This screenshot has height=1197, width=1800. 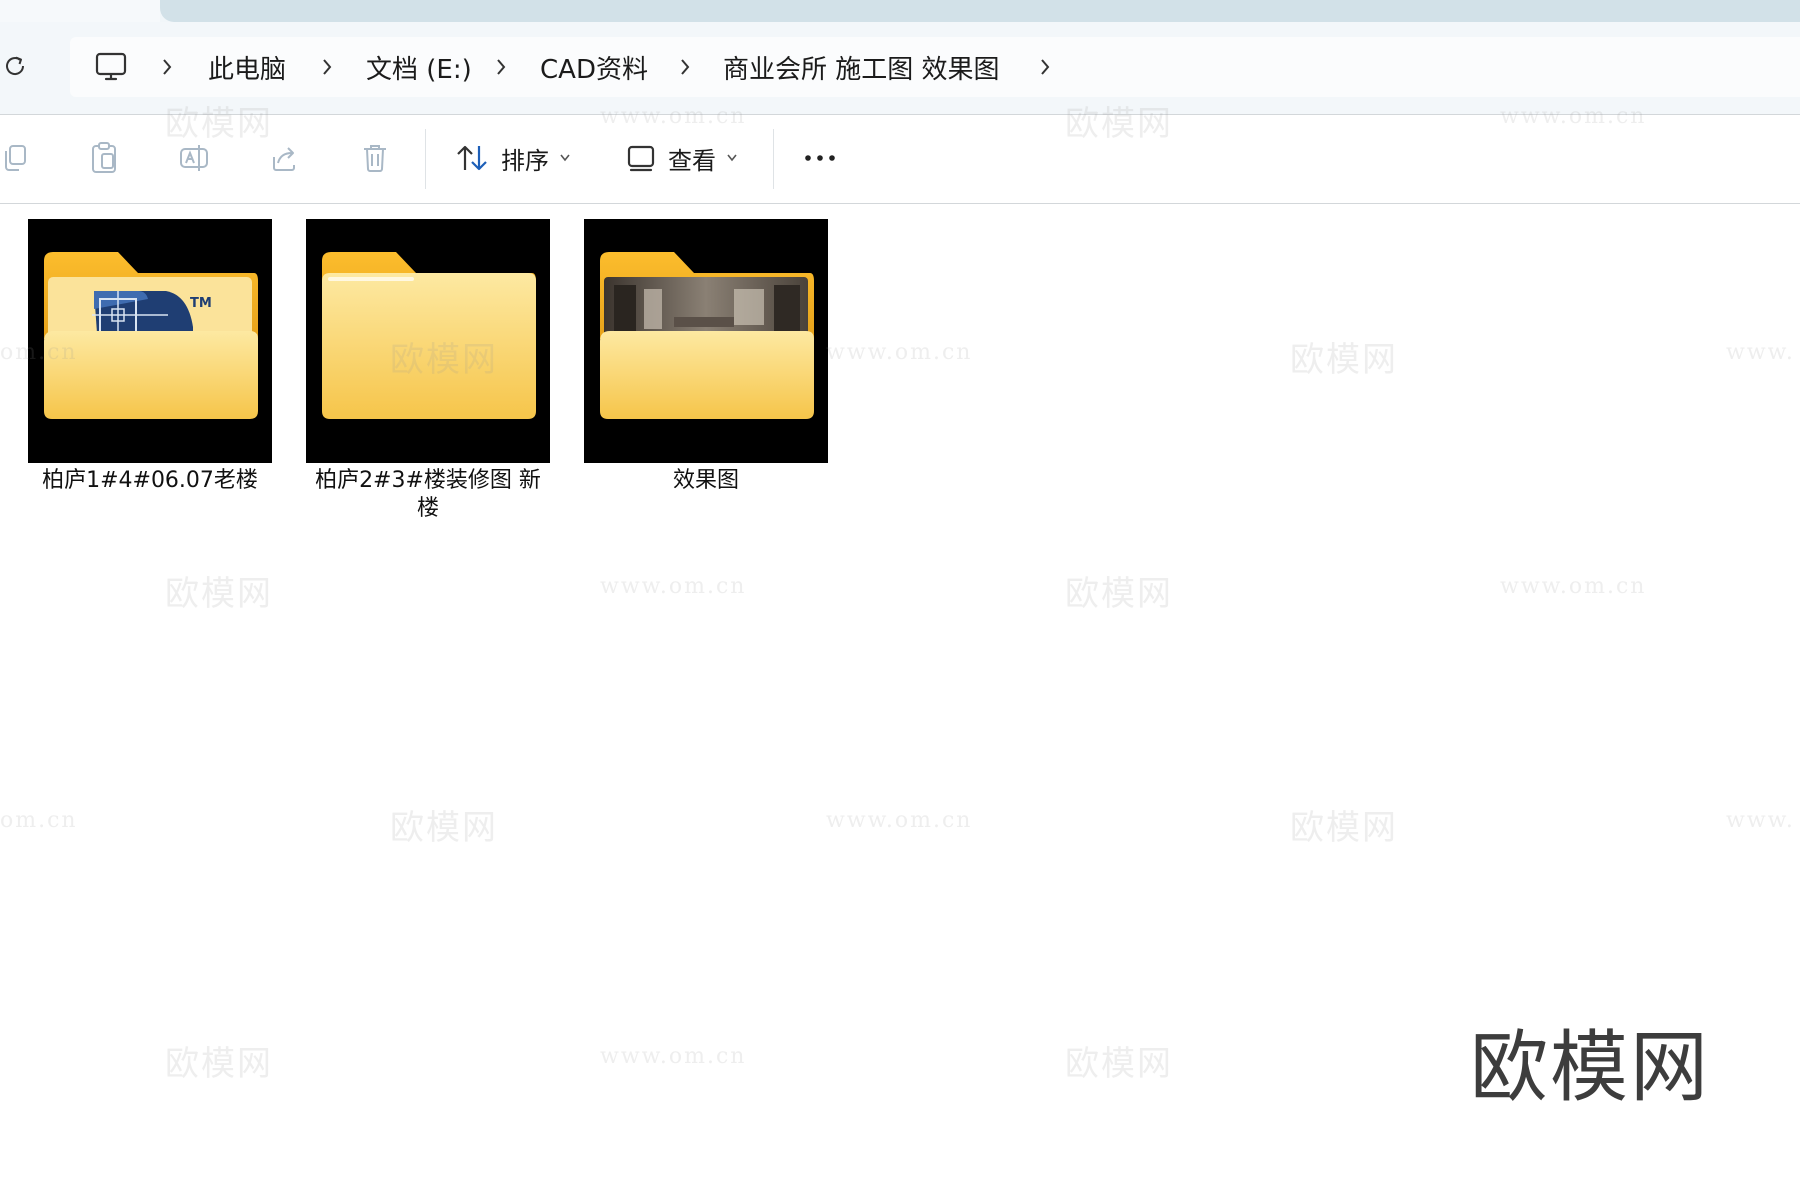 What do you see at coordinates (201, 303) in the screenshot?
I see `svg-text: TM` at bounding box center [201, 303].